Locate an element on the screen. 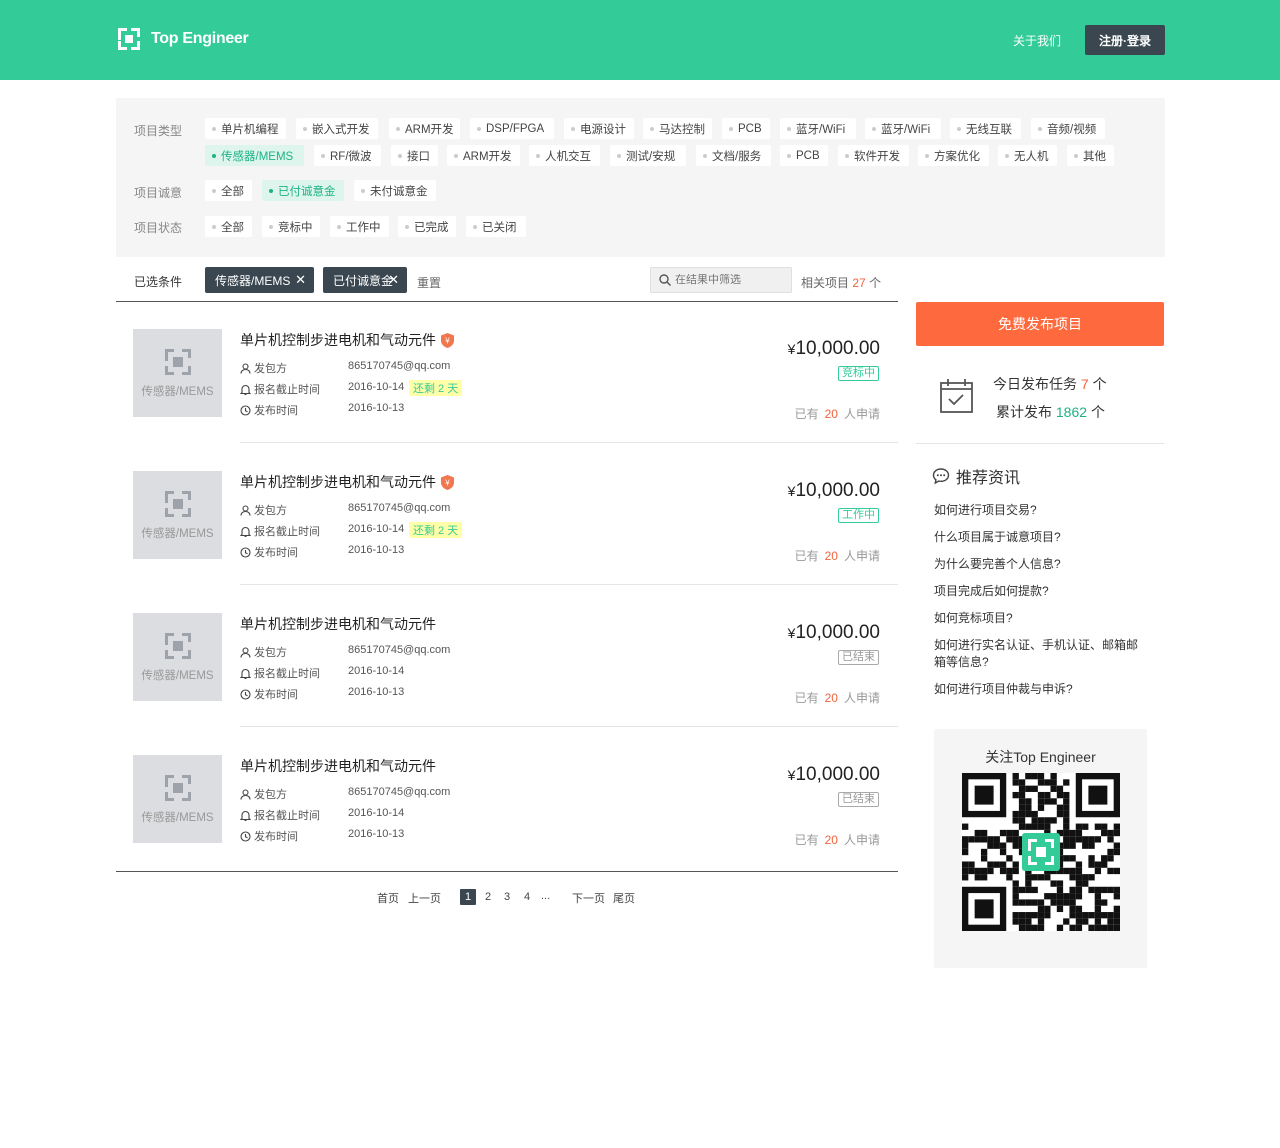 The height and width of the screenshot is (1148, 1280). status-tag: 已完成 is located at coordinates (427, 226).